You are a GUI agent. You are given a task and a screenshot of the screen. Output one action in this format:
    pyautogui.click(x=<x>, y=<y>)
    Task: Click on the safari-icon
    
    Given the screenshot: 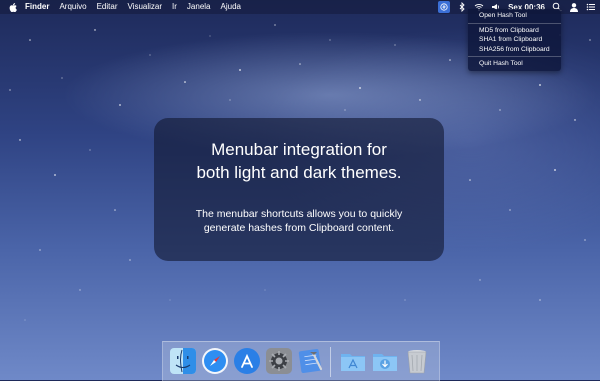 What is the action you would take?
    pyautogui.click(x=215, y=361)
    